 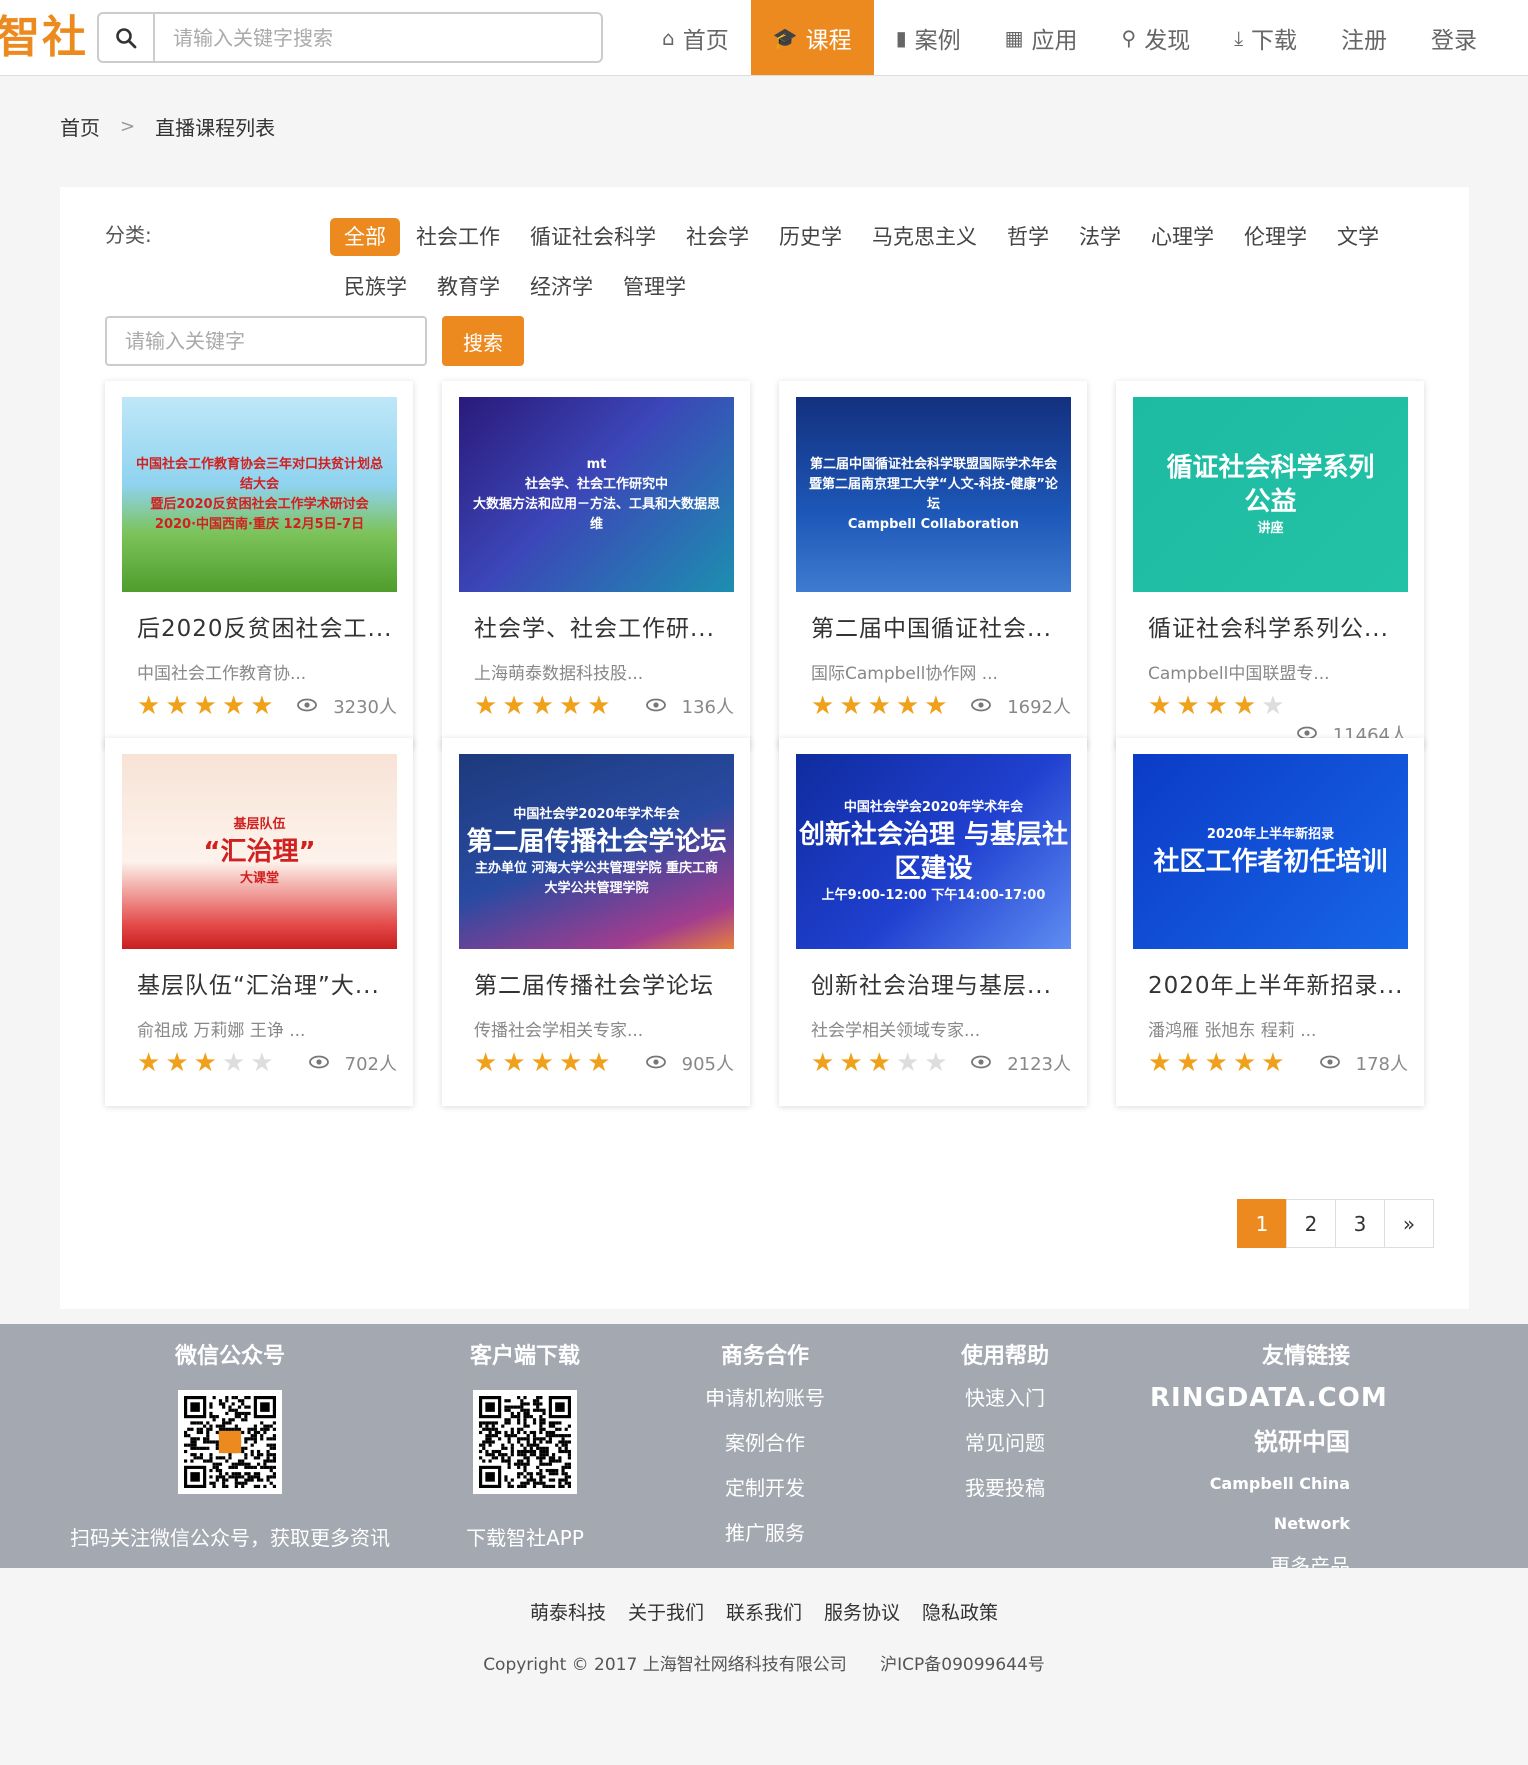 I want to click on page-button: 2, so click(x=1311, y=1223).